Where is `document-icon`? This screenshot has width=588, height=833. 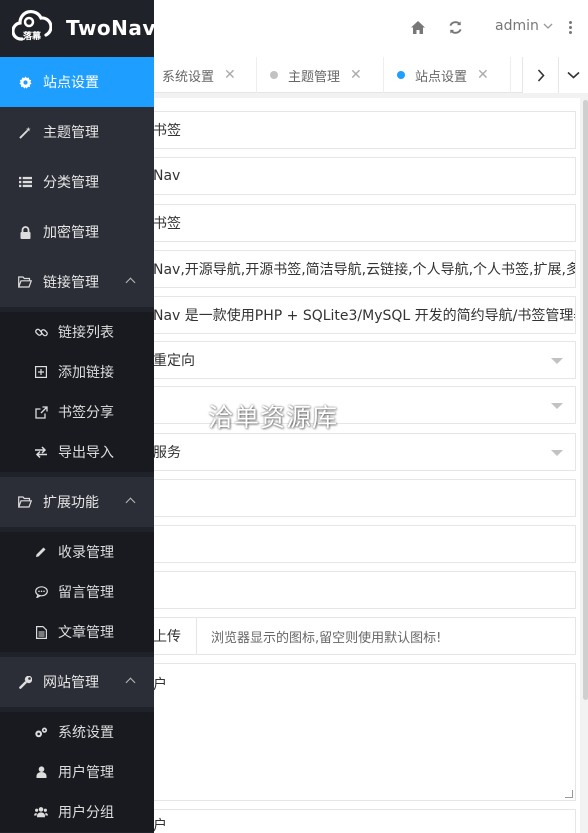
document-icon is located at coordinates (41, 632).